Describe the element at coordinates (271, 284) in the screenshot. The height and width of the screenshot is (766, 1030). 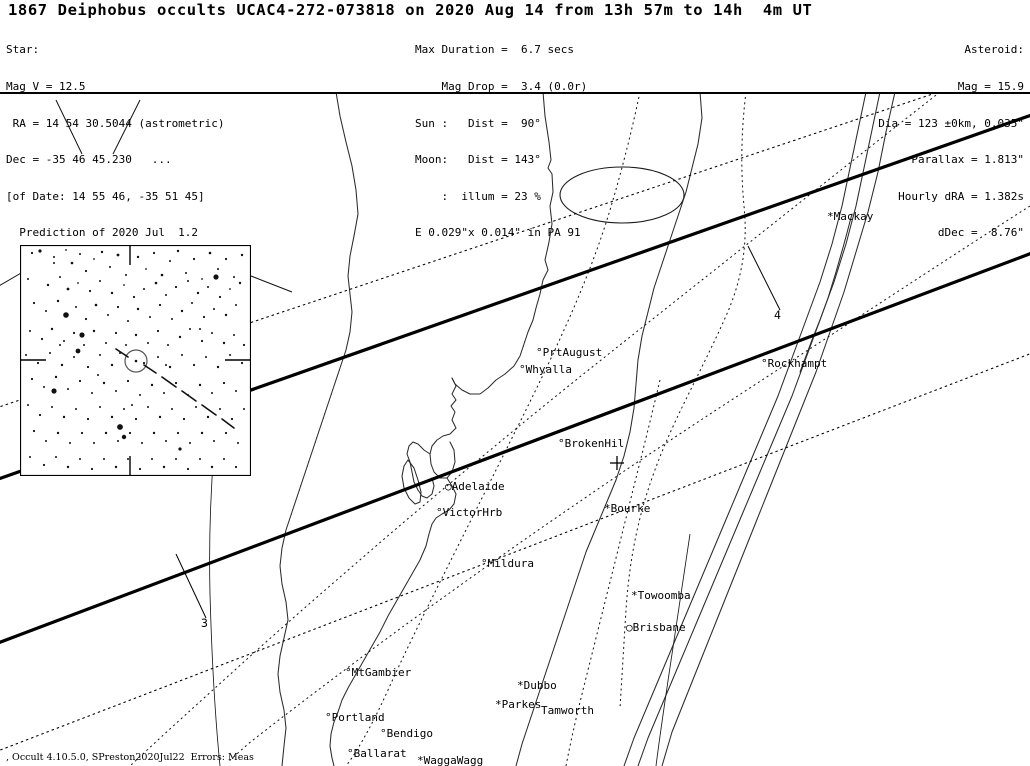
I see `inset-leader-right` at that location.